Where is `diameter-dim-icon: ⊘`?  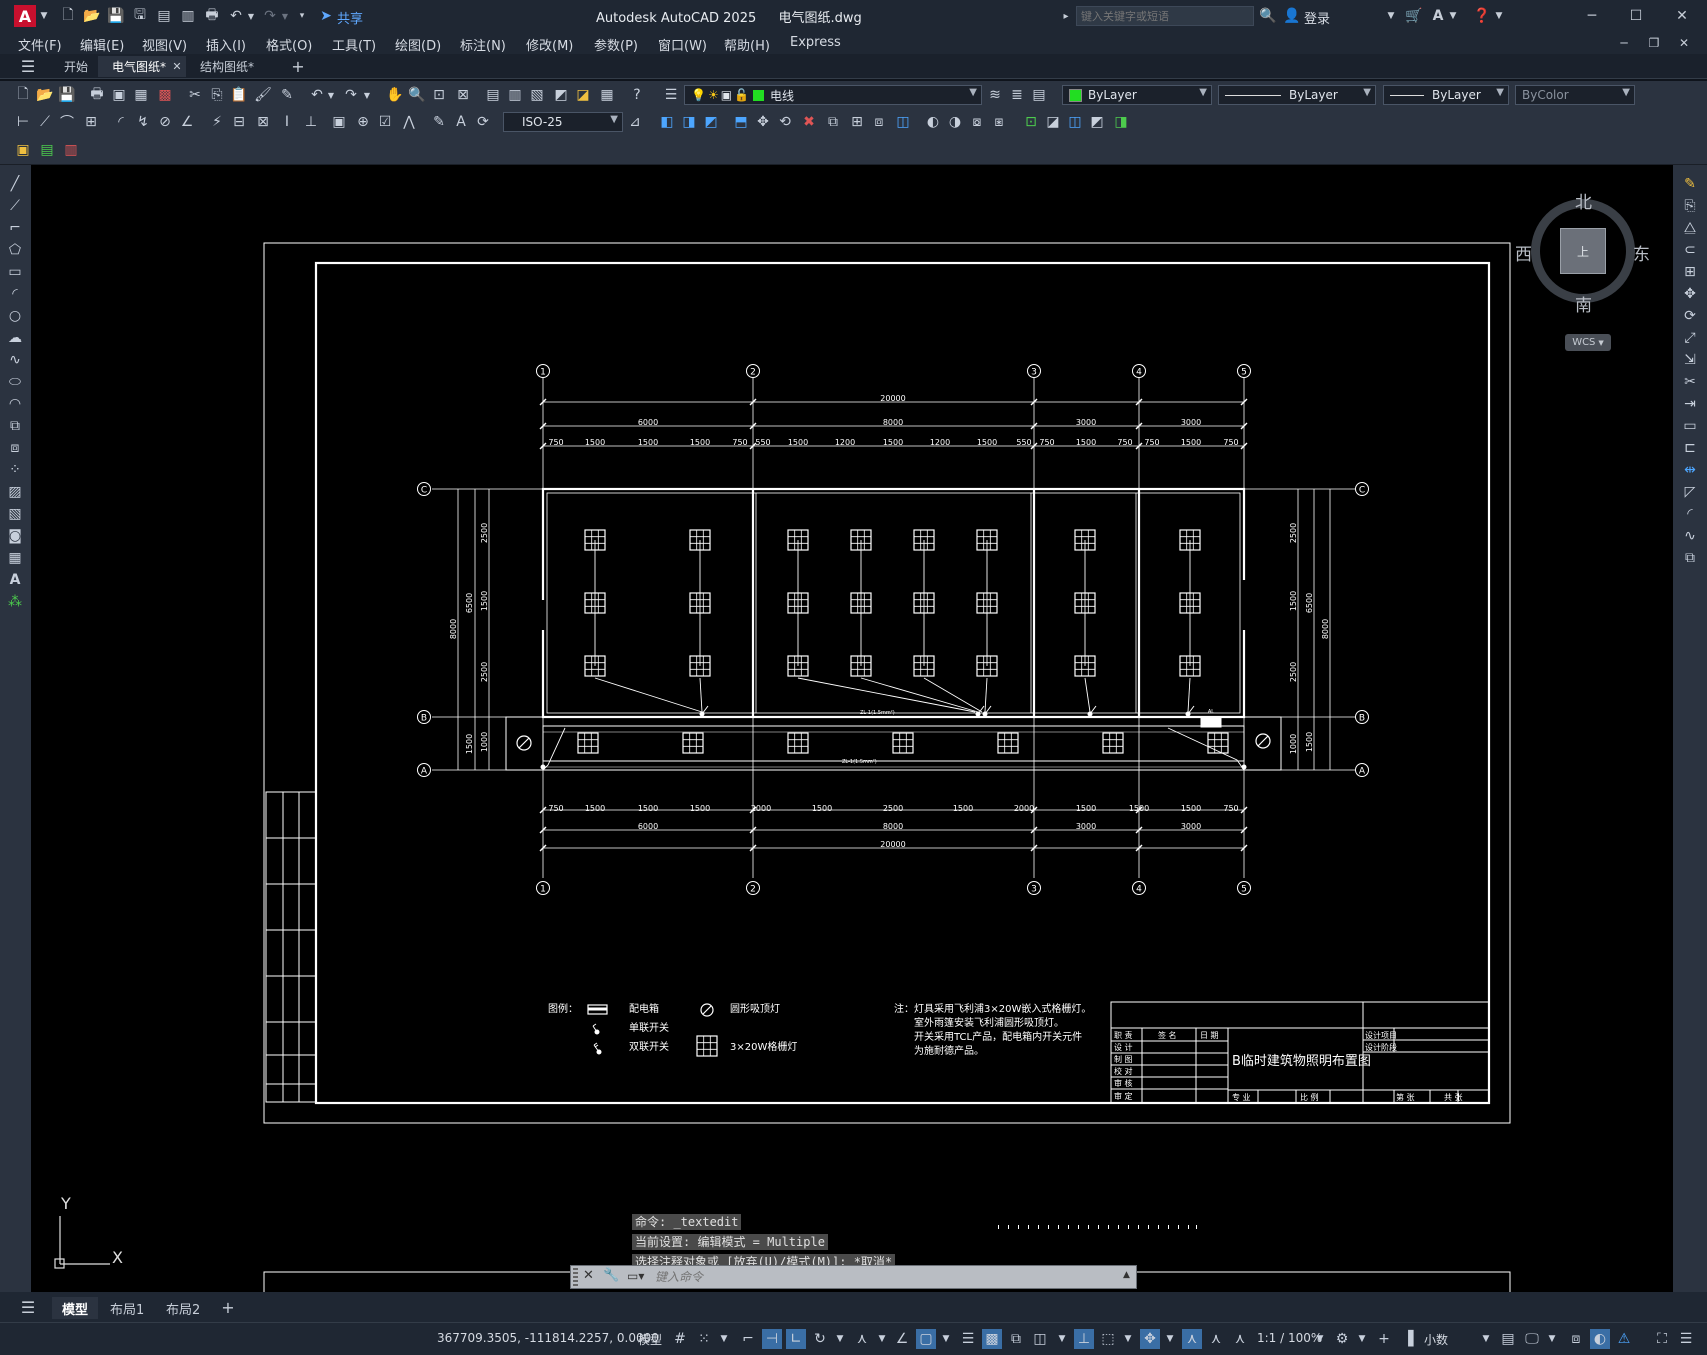 diameter-dim-icon: ⊘ is located at coordinates (165, 122).